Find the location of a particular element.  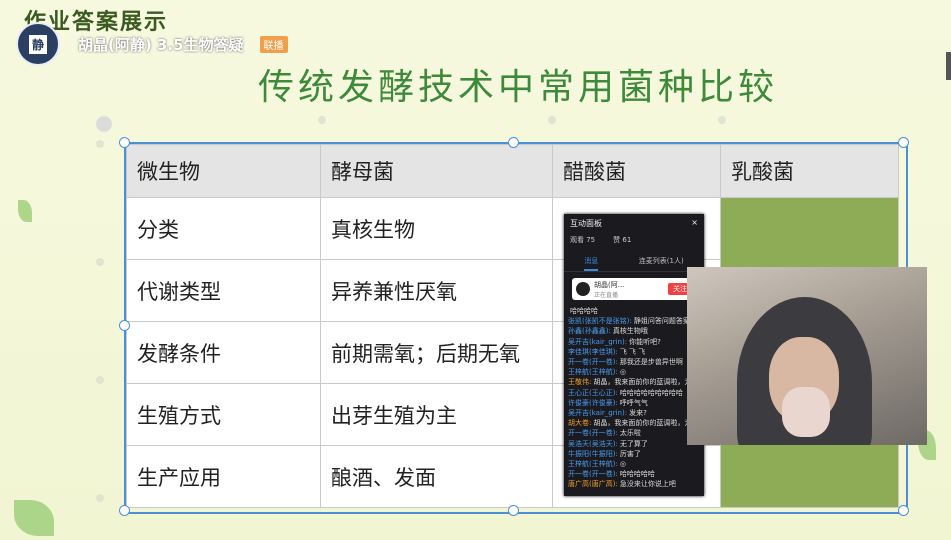

panel-stats: 观看 75 赞 61 is located at coordinates (634, 240).